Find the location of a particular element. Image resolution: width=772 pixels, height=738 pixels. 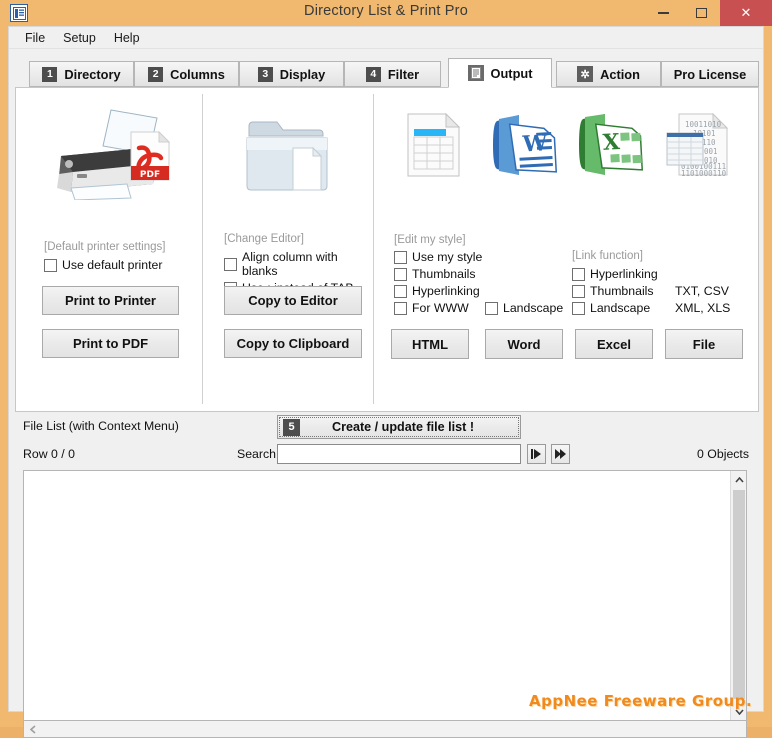

tab-pro-license: Pro License is located at coordinates (710, 74).